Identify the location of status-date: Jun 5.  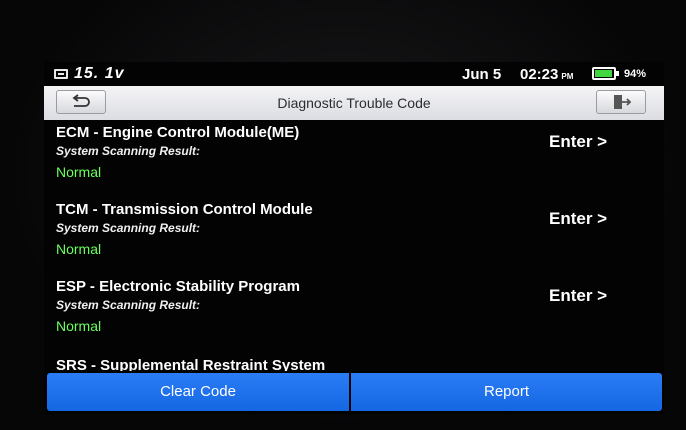
(482, 74).